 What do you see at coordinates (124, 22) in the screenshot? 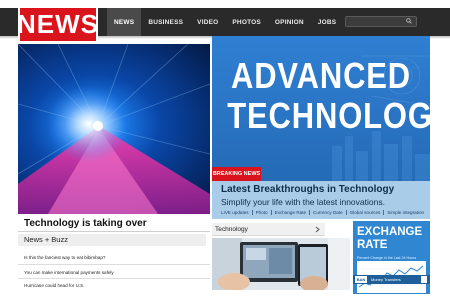
I see `nav-item-news: NEWS` at bounding box center [124, 22].